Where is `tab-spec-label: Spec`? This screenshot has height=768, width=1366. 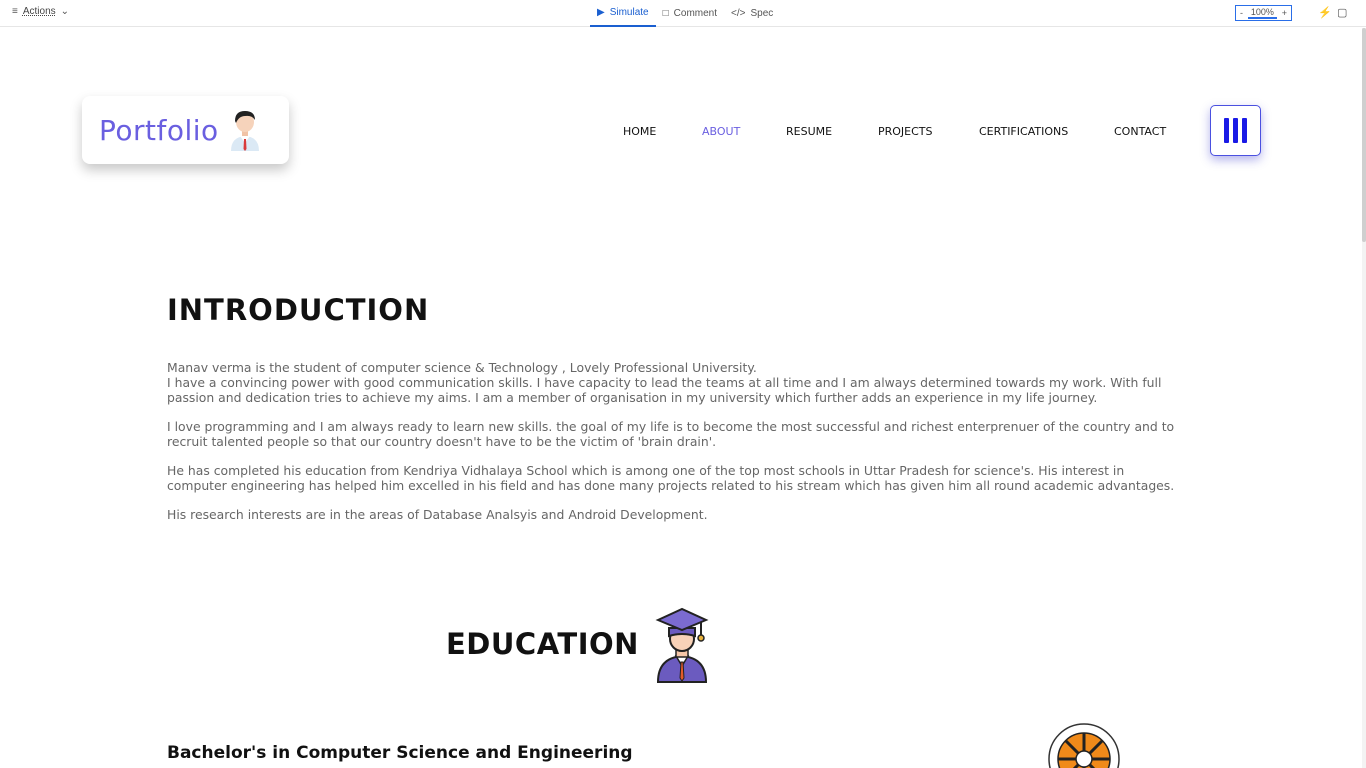 tab-spec-label: Spec is located at coordinates (762, 13).